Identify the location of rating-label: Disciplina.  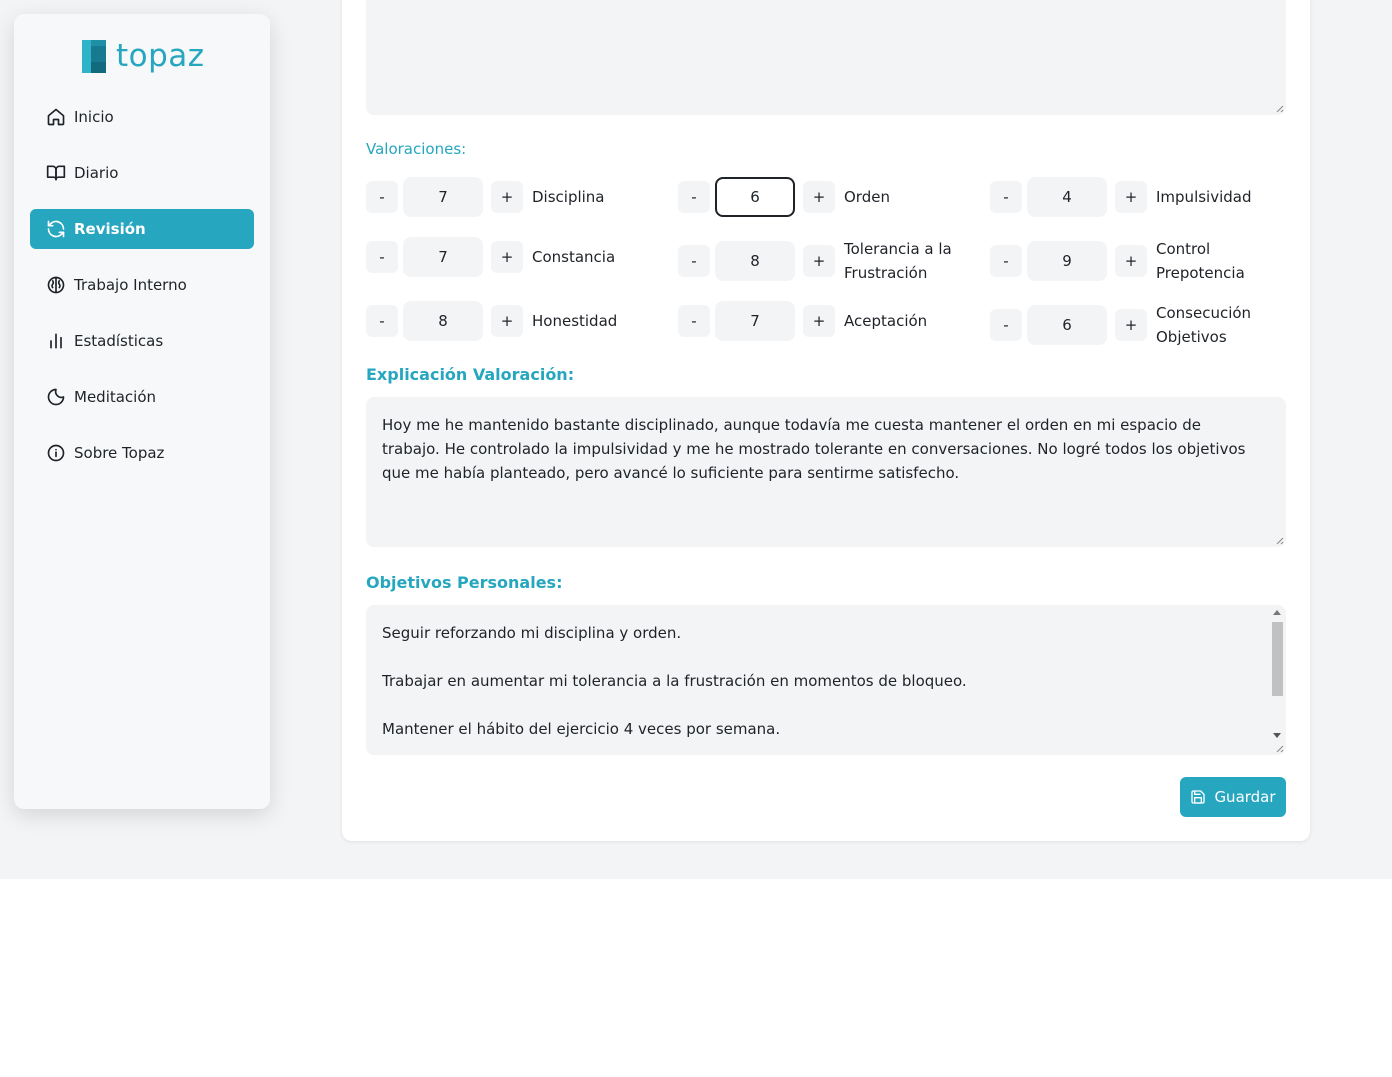
(568, 197).